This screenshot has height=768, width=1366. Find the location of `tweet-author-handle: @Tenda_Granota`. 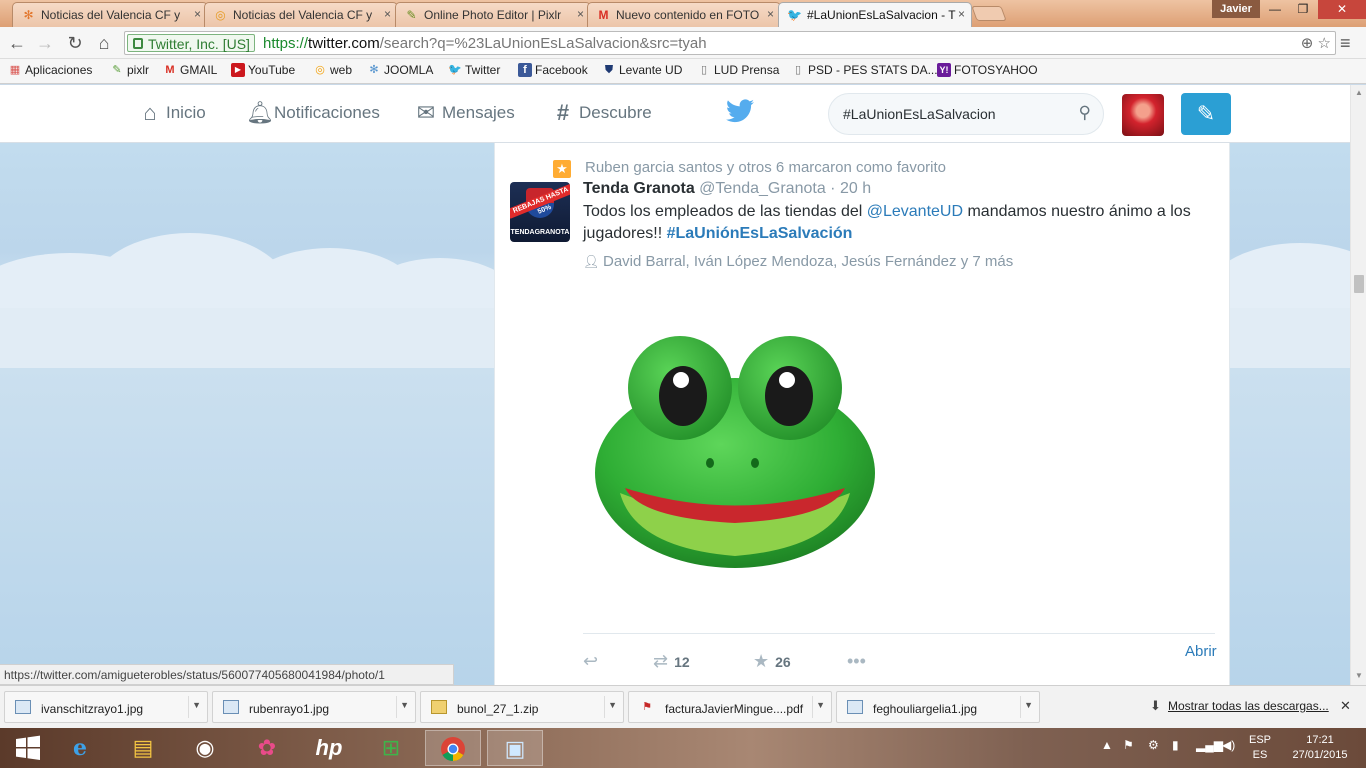

tweet-author-handle: @Tenda_Granota is located at coordinates (762, 188).